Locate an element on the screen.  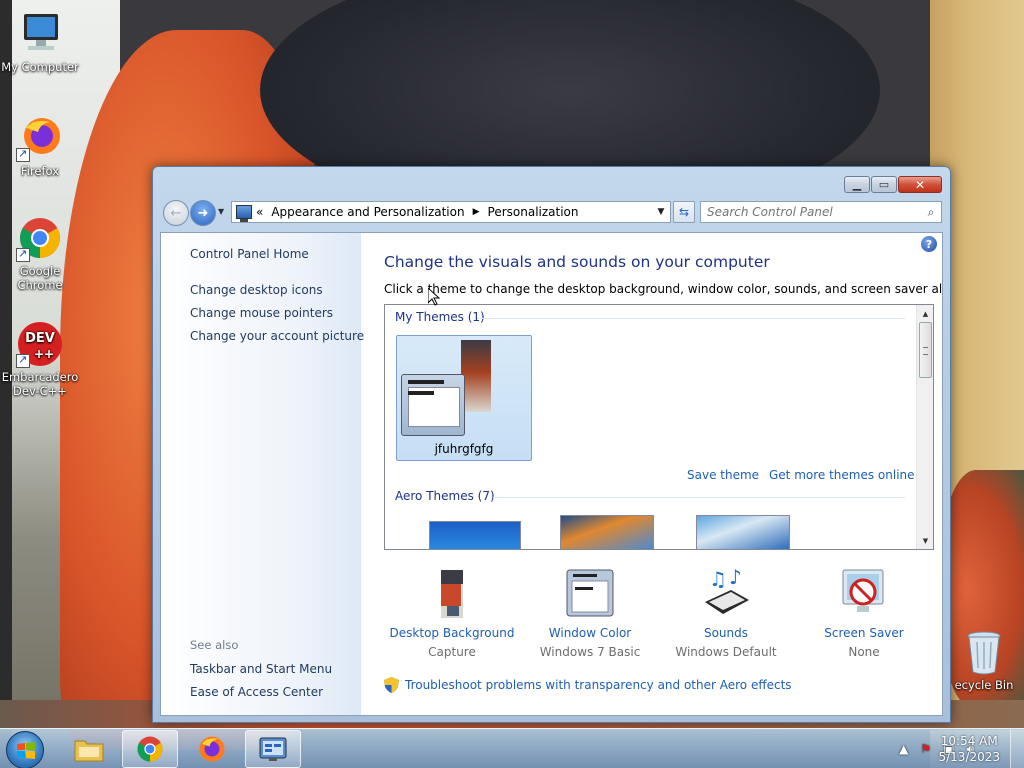
sounds-value: Windows Default is located at coordinates (726, 652).